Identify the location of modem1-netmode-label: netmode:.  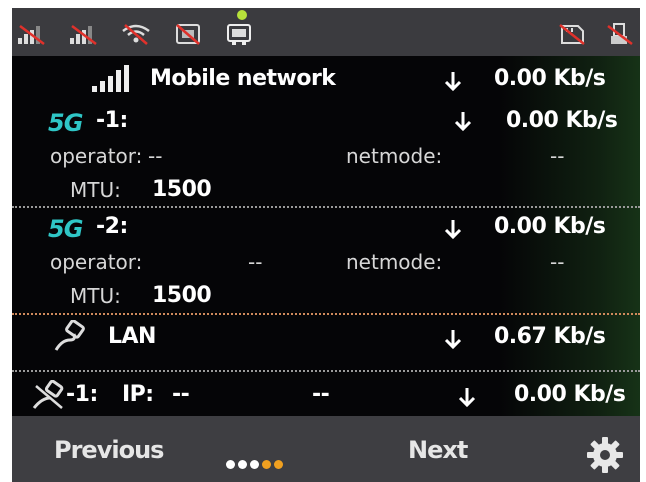
(394, 156).